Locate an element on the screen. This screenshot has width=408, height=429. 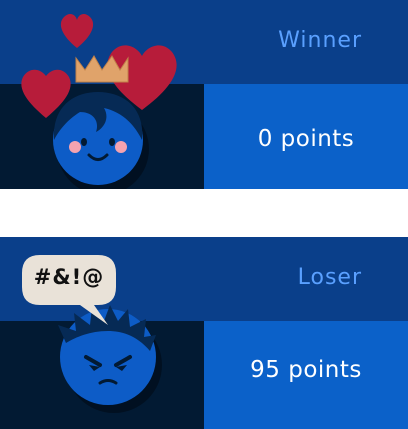
winner-points: 0 points is located at coordinates (306, 139).